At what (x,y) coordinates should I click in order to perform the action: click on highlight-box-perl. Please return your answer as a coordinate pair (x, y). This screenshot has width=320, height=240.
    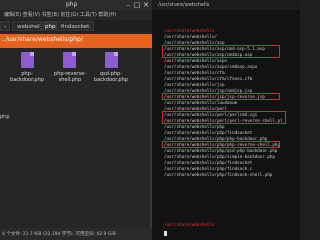
    Looking at the image, I should click on (224, 117).